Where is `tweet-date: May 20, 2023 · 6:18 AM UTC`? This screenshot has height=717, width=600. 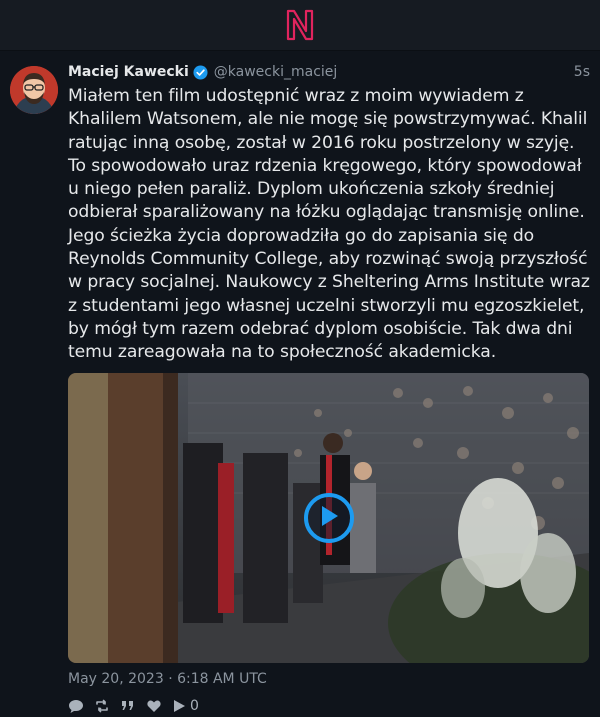
tweet-date: May 20, 2023 · 6:18 AM UTC is located at coordinates (329, 679).